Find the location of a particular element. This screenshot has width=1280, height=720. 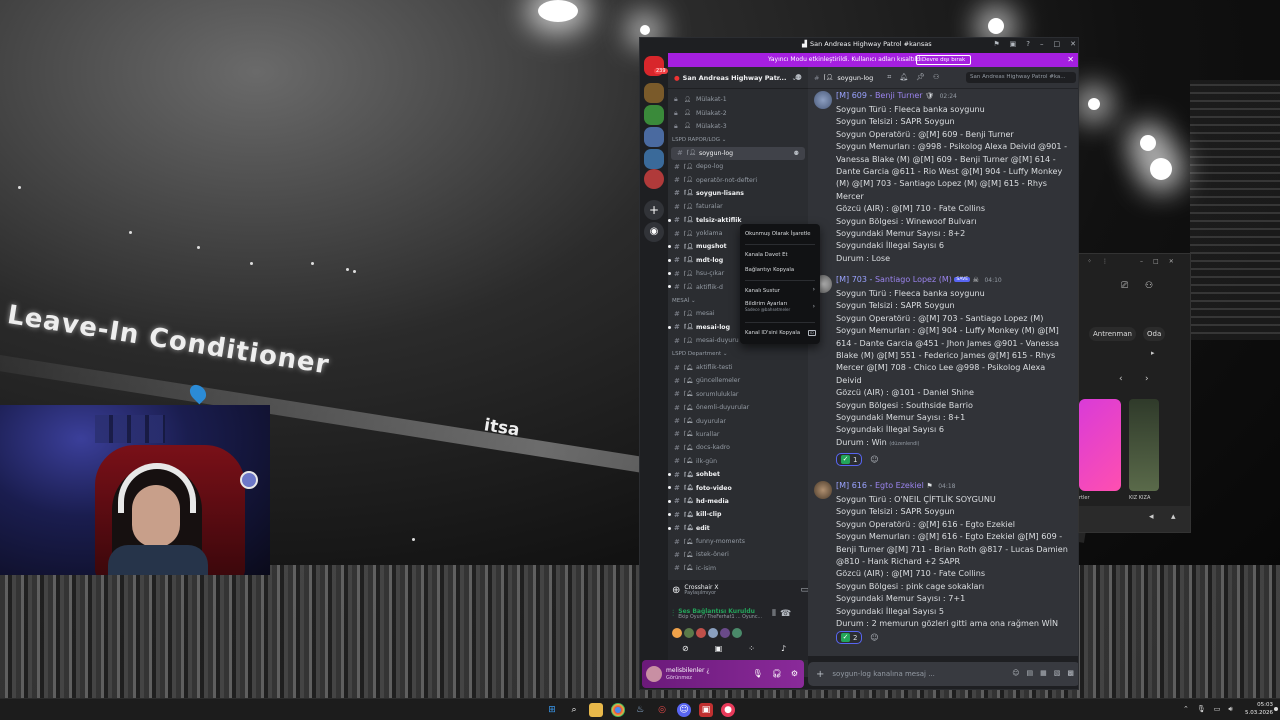

activities-icon: ⁘ is located at coordinates (751, 648).